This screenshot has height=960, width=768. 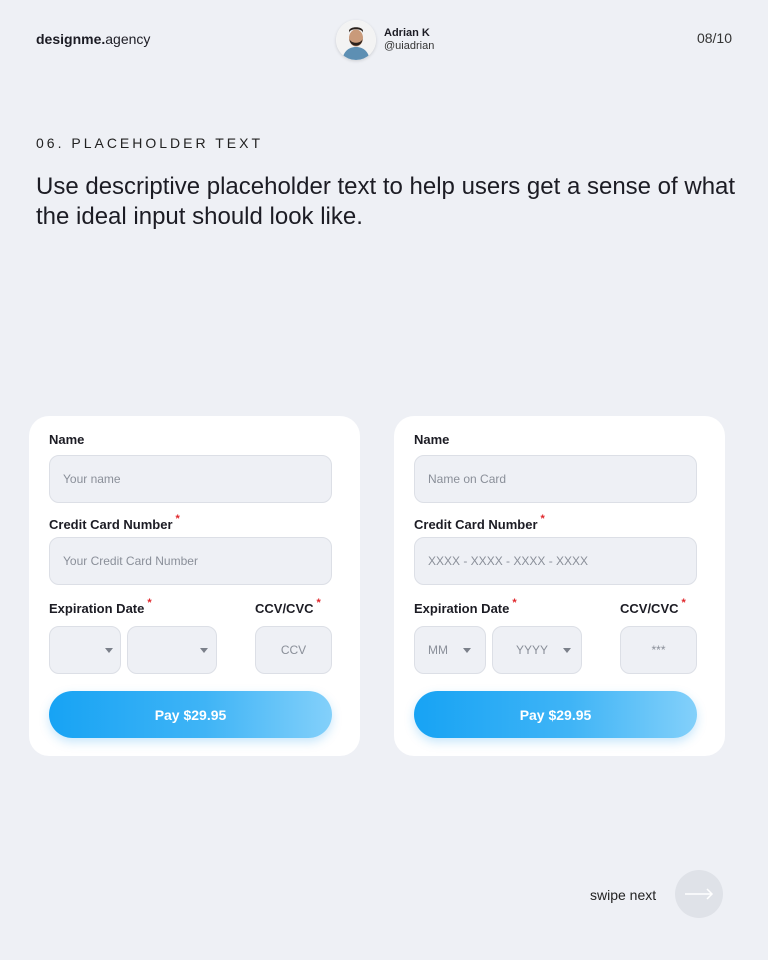 I want to click on cvv-input: ***, so click(x=658, y=650).